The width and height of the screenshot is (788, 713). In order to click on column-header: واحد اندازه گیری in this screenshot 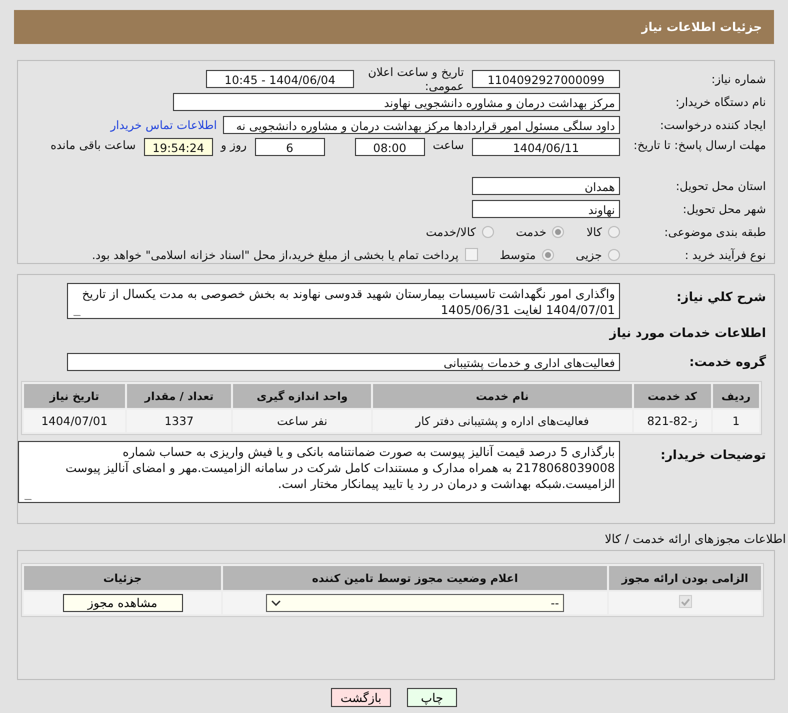, I will do `click(302, 396)`.